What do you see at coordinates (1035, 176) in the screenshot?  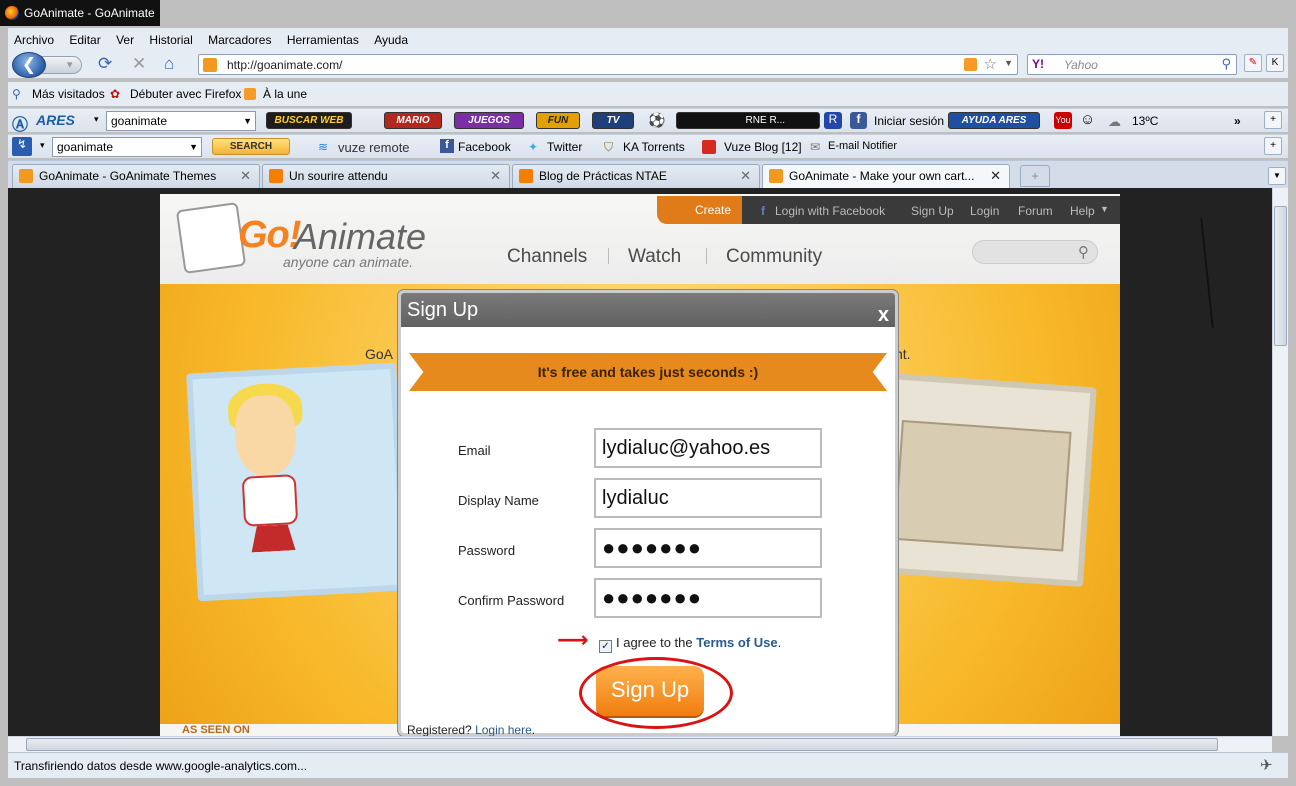 I see `new-tab-button: +` at bounding box center [1035, 176].